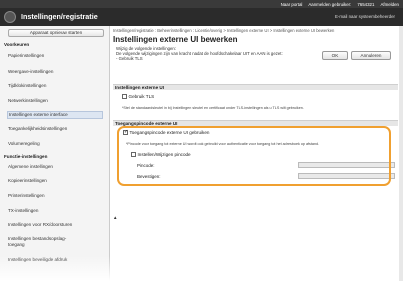 Image resolution: width=403 pixels, height=281 pixels. I want to click on sidebar-section-preferences: Voorkeuren, so click(17, 44).